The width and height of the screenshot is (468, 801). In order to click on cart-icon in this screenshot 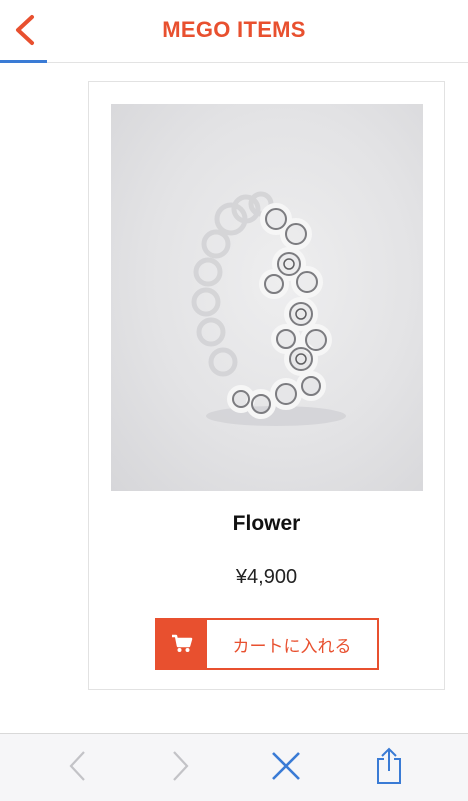, I will do `click(182, 644)`.